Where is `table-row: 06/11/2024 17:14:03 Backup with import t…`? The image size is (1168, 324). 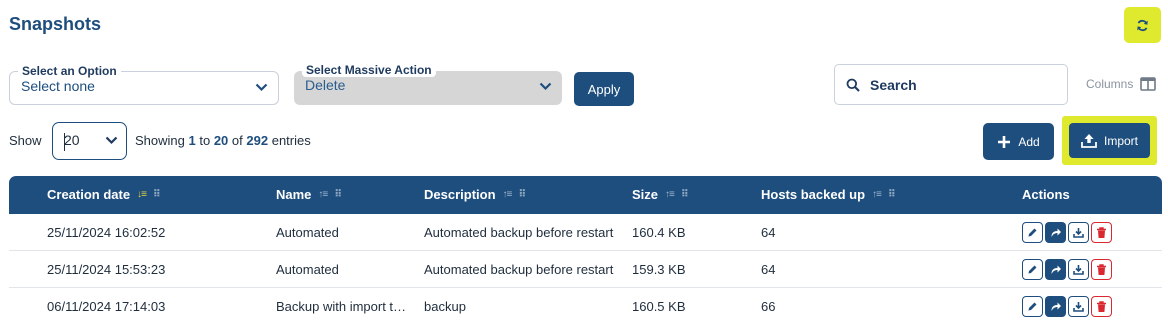 table-row: 06/11/2024 17:14:03 Backup with import t… is located at coordinates (585, 306).